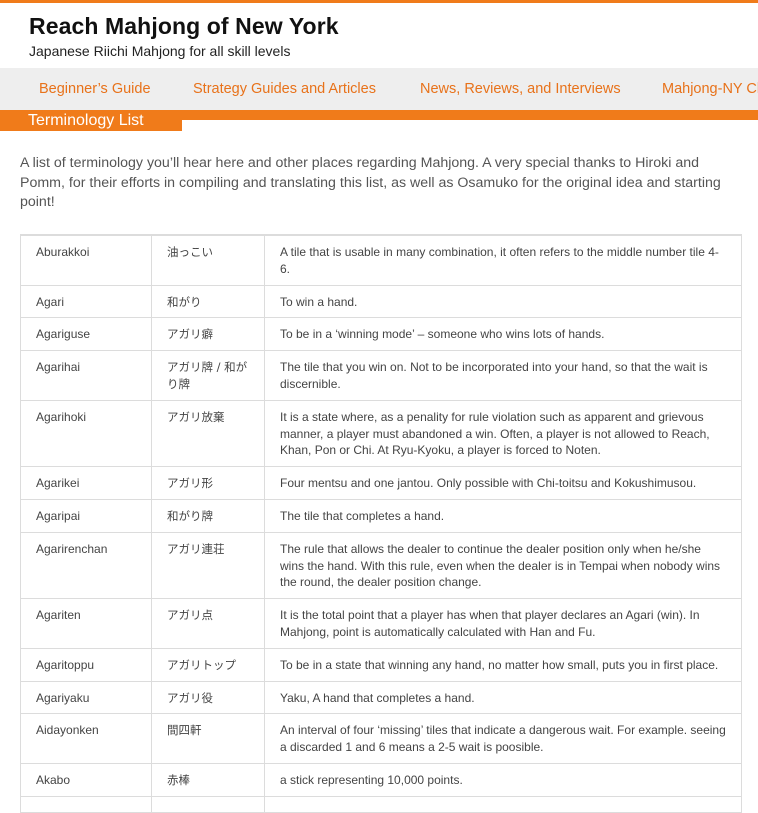 The height and width of the screenshot is (813, 758). I want to click on nav-news-reviews: News, Reviews, and Interviews, so click(520, 89).